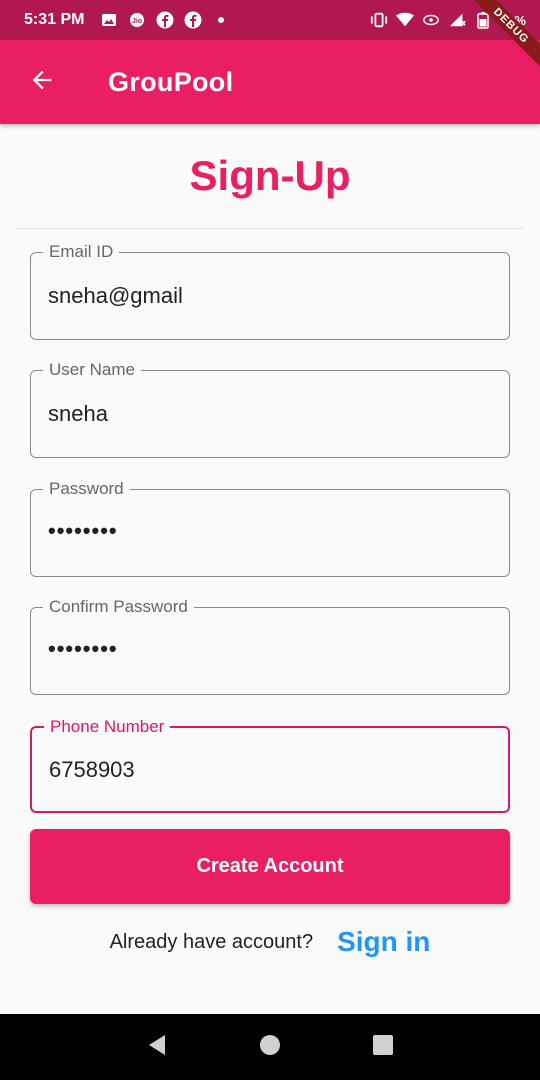 The width and height of the screenshot is (540, 1080). Describe the element at coordinates (270, 646) in the screenshot. I see `confirm-password-field: Confirm Password ••••••••` at that location.